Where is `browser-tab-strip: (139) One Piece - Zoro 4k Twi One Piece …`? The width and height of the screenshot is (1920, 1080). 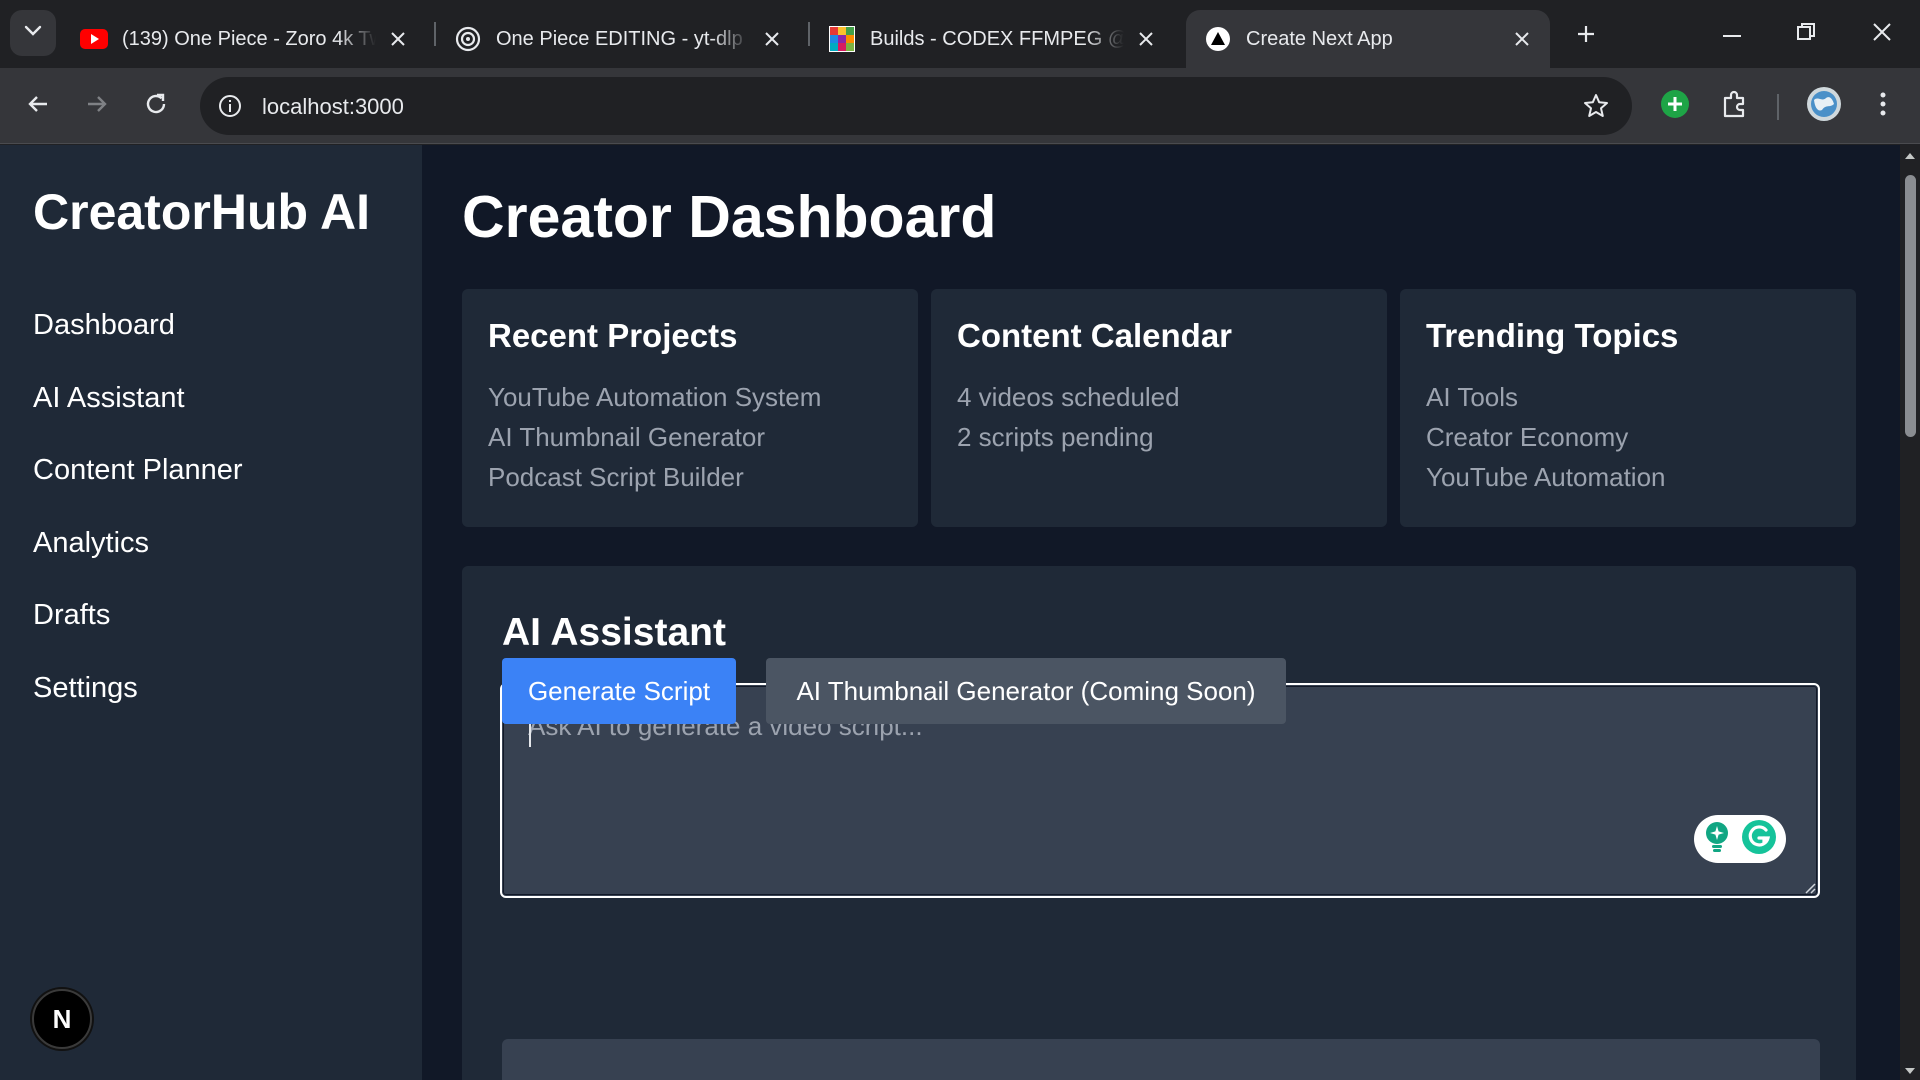
browser-tab-strip: (139) One Piece - Zoro 4k Twi One Piece … is located at coordinates (960, 34).